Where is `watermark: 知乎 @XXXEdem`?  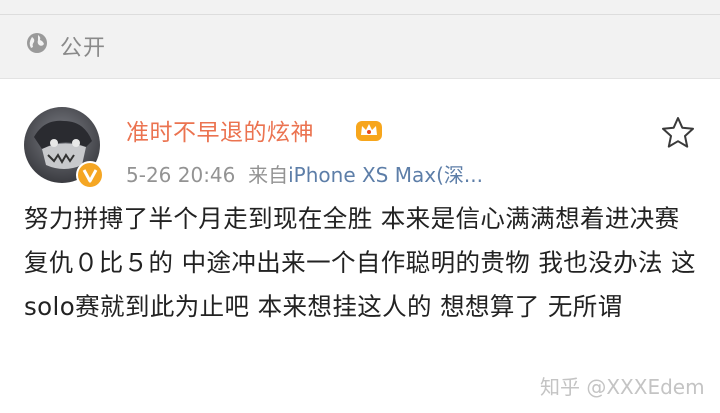
watermark: 知乎 @XXXEdem is located at coordinates (622, 387).